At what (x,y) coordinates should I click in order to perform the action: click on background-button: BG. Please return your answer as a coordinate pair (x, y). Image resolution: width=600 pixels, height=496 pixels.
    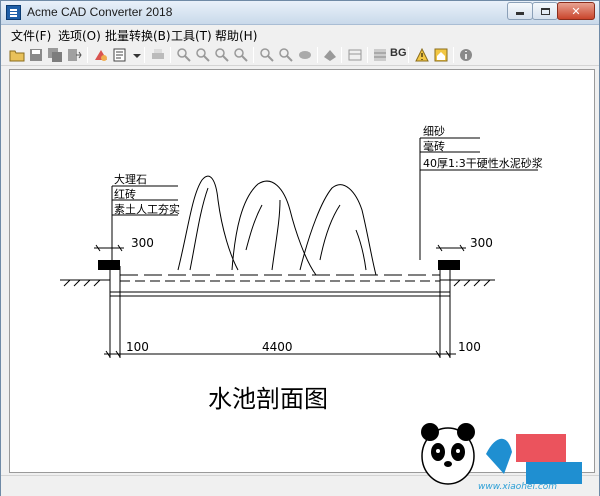
    Looking at the image, I should click on (398, 53).